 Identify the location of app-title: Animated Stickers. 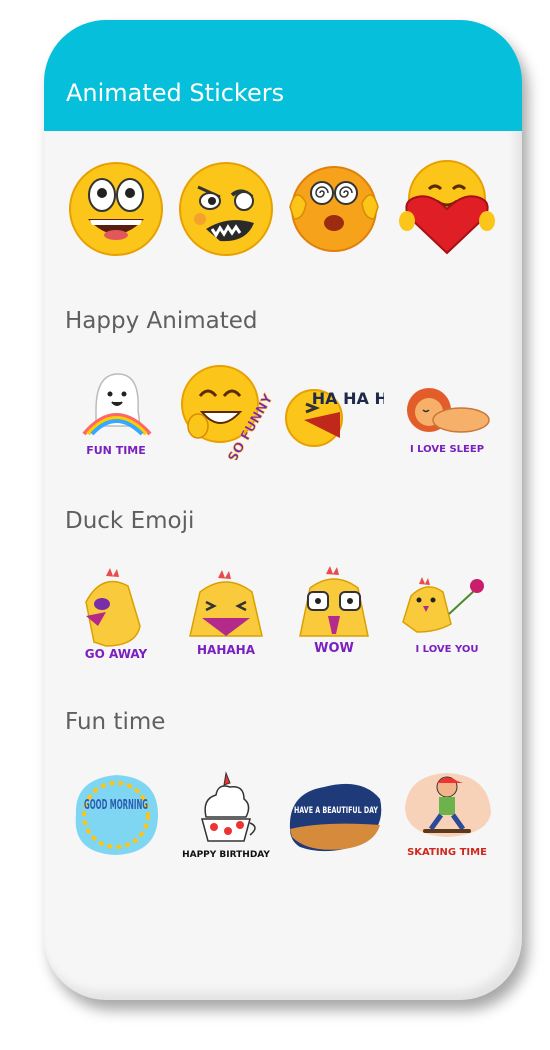
(175, 93).